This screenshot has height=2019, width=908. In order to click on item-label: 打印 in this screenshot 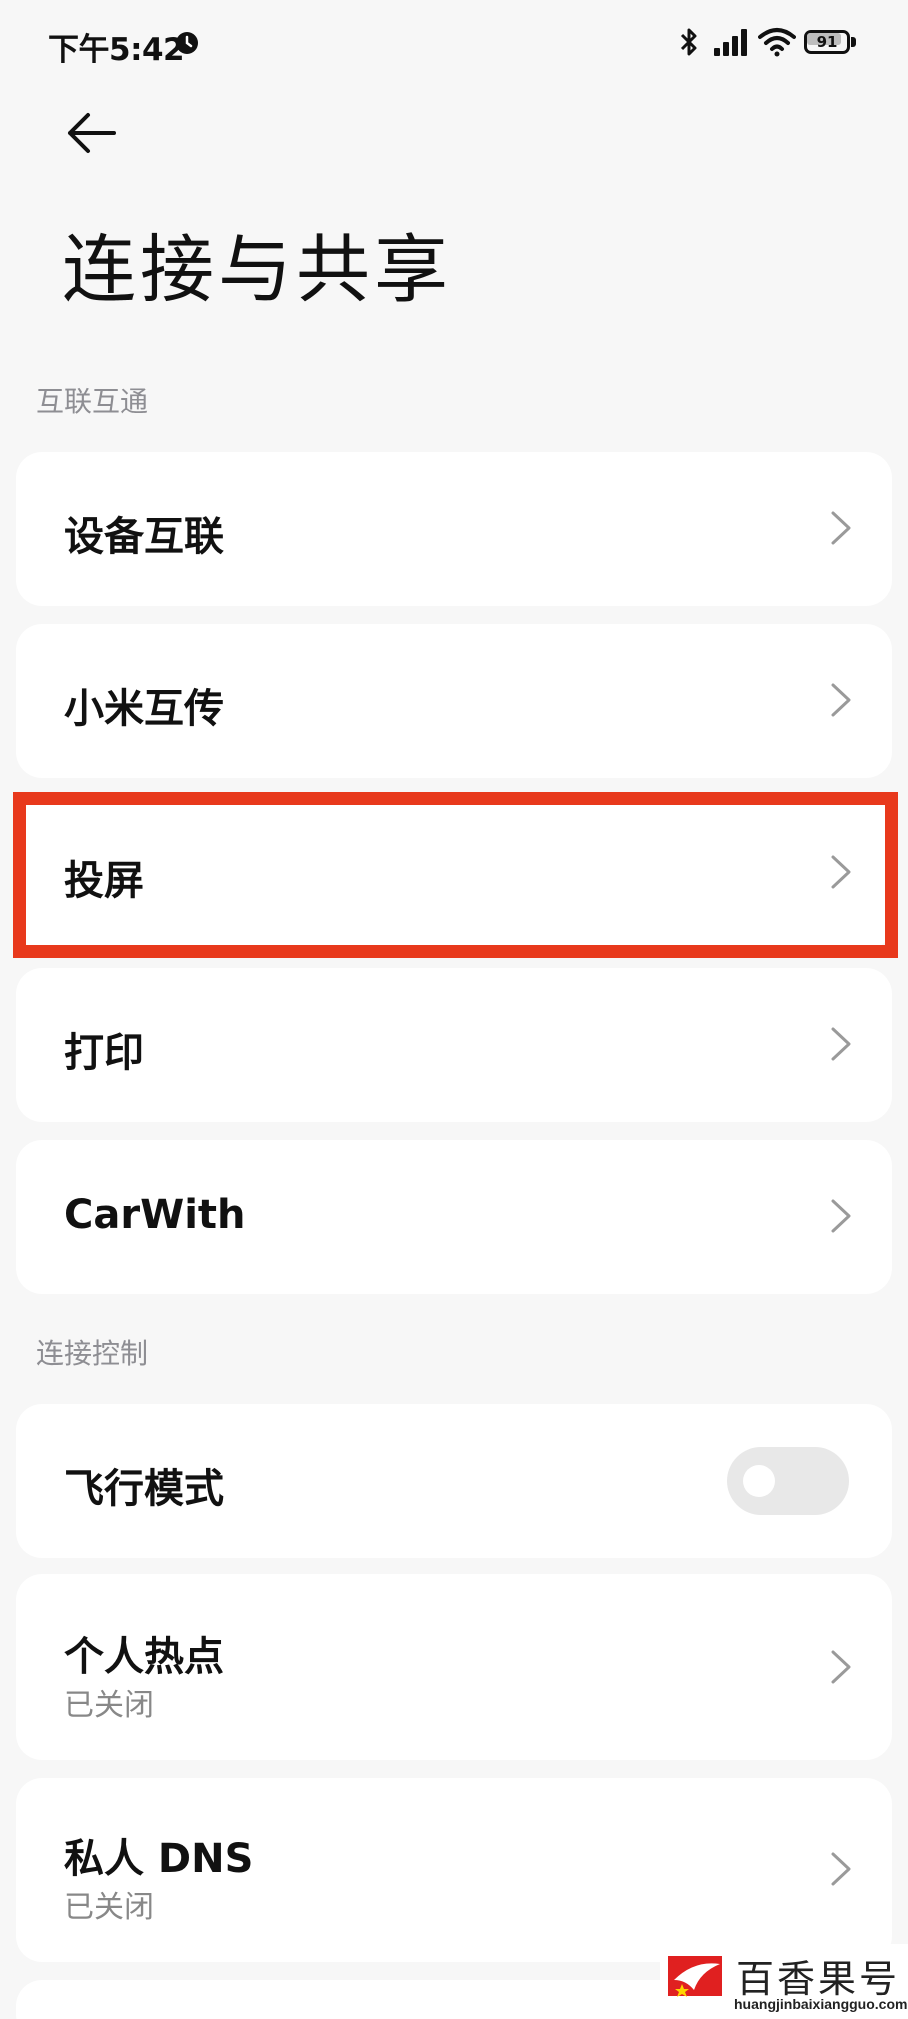, I will do `click(104, 1053)`.